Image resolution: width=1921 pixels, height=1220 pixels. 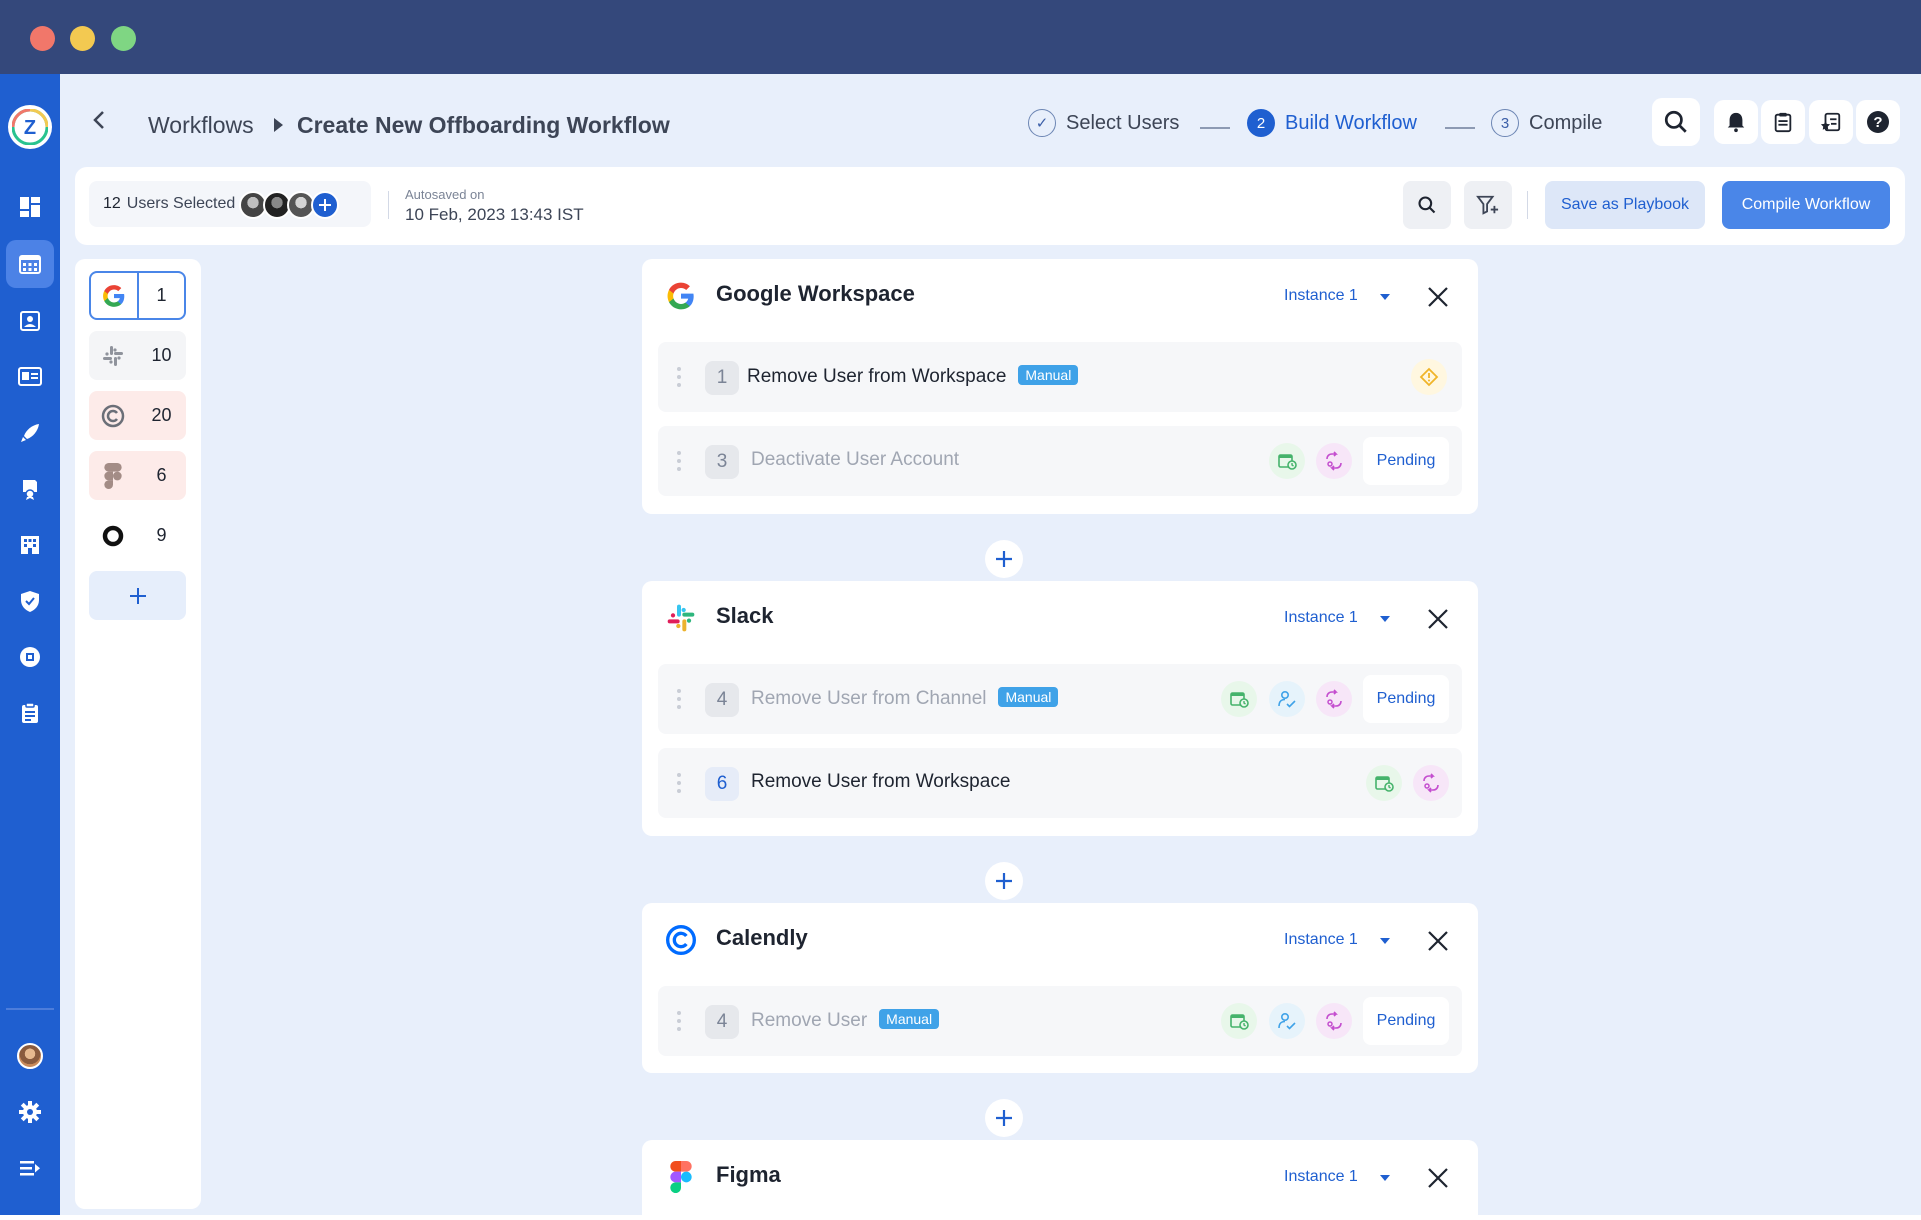 I want to click on search-button, so click(x=1676, y=122).